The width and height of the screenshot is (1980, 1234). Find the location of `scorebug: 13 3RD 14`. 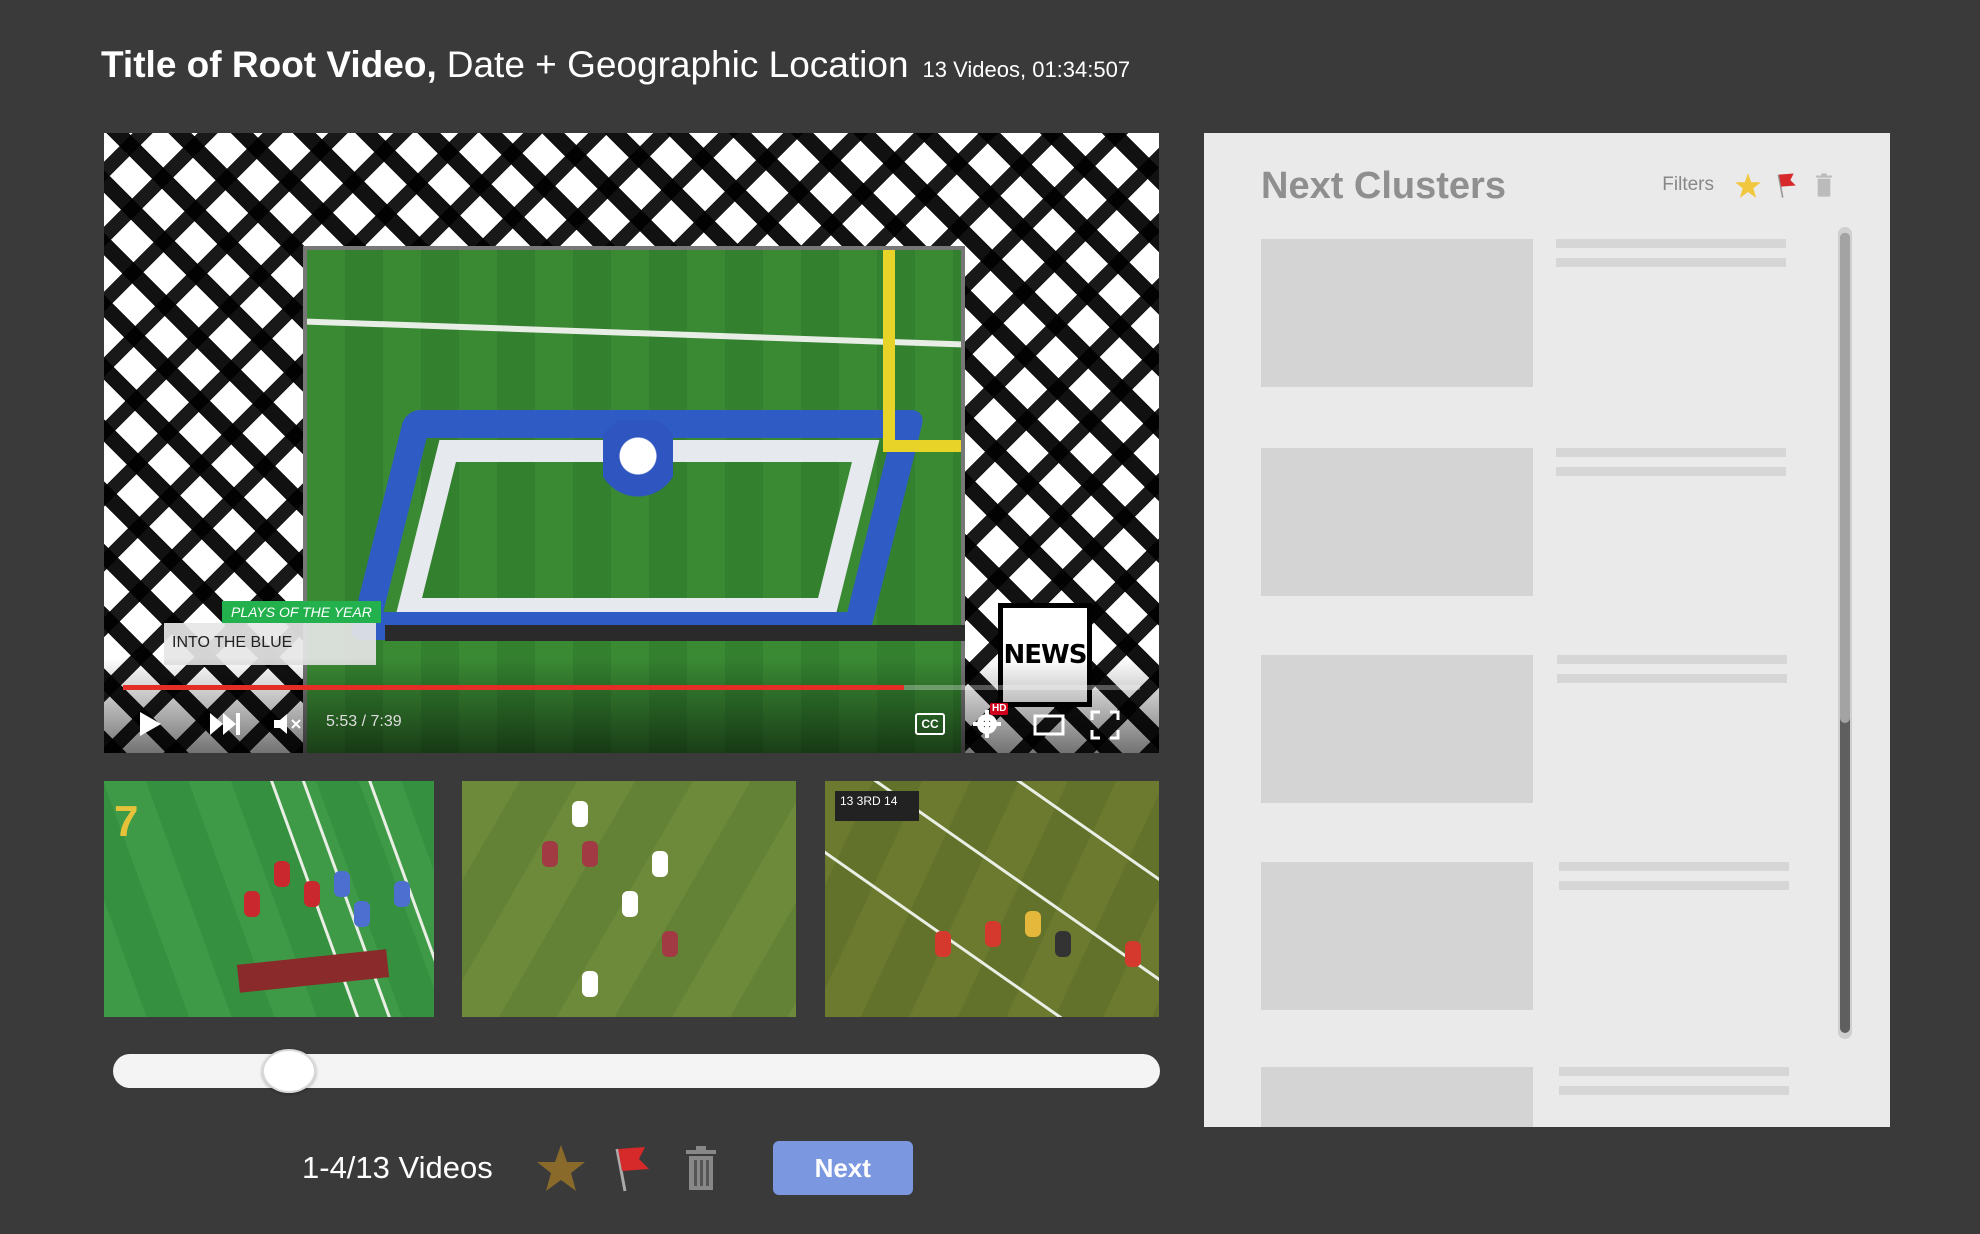

scorebug: 13 3RD 14 is located at coordinates (877, 806).